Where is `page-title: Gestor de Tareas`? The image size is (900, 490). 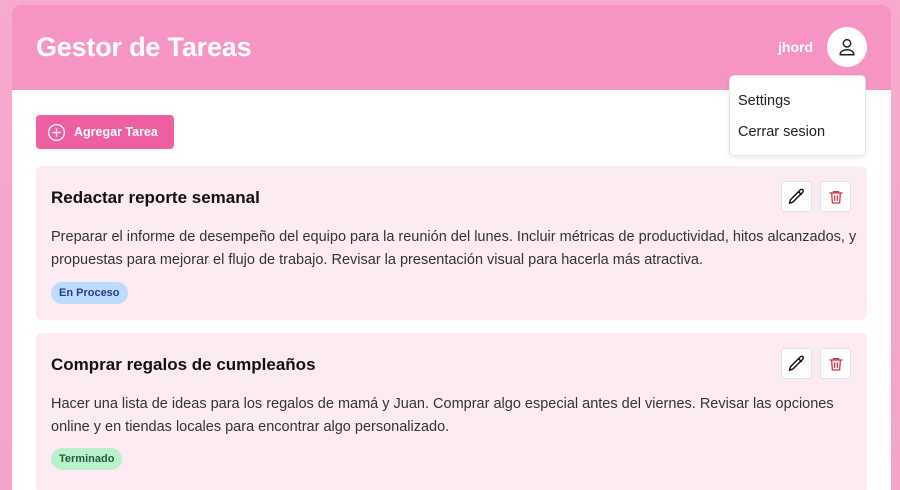 page-title: Gestor de Tareas is located at coordinates (144, 47).